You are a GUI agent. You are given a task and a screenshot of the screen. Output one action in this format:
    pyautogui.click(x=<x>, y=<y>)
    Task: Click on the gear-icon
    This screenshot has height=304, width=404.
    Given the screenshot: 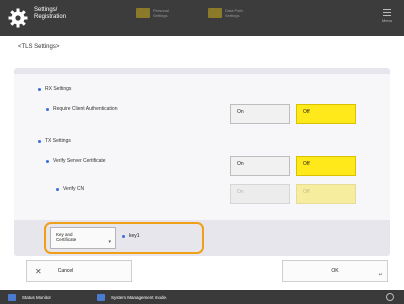 What is the action you would take?
    pyautogui.click(x=18, y=18)
    